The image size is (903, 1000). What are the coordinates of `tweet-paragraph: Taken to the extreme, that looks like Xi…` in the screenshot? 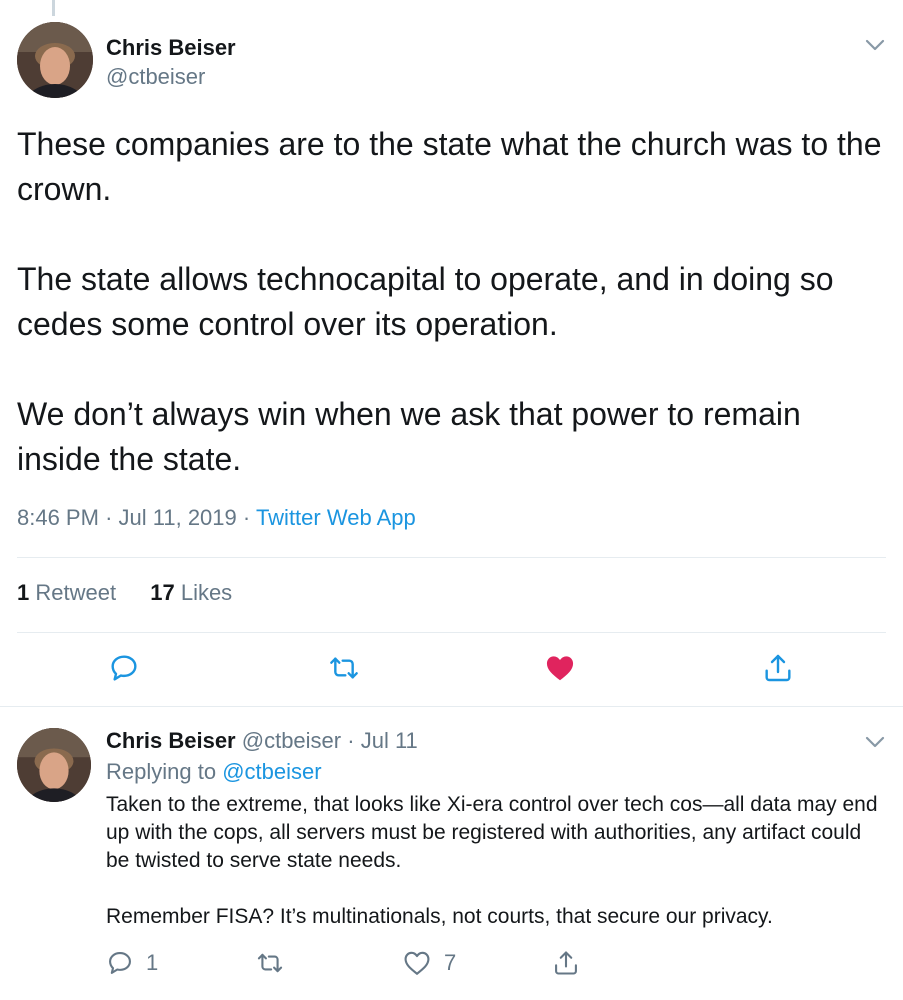 It's located at (492, 832).